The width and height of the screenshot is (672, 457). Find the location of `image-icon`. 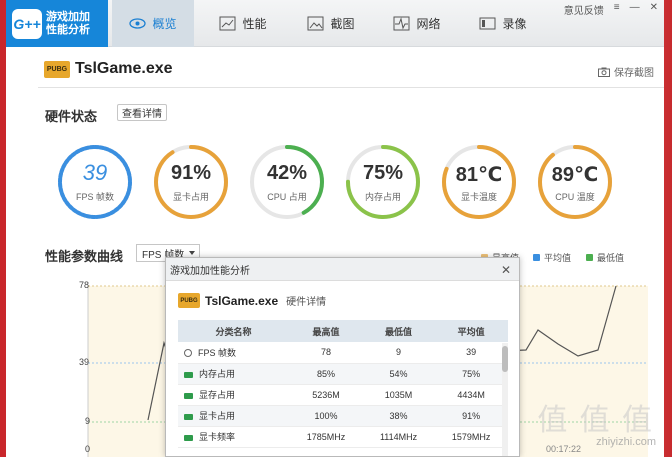

image-icon is located at coordinates (315, 23).